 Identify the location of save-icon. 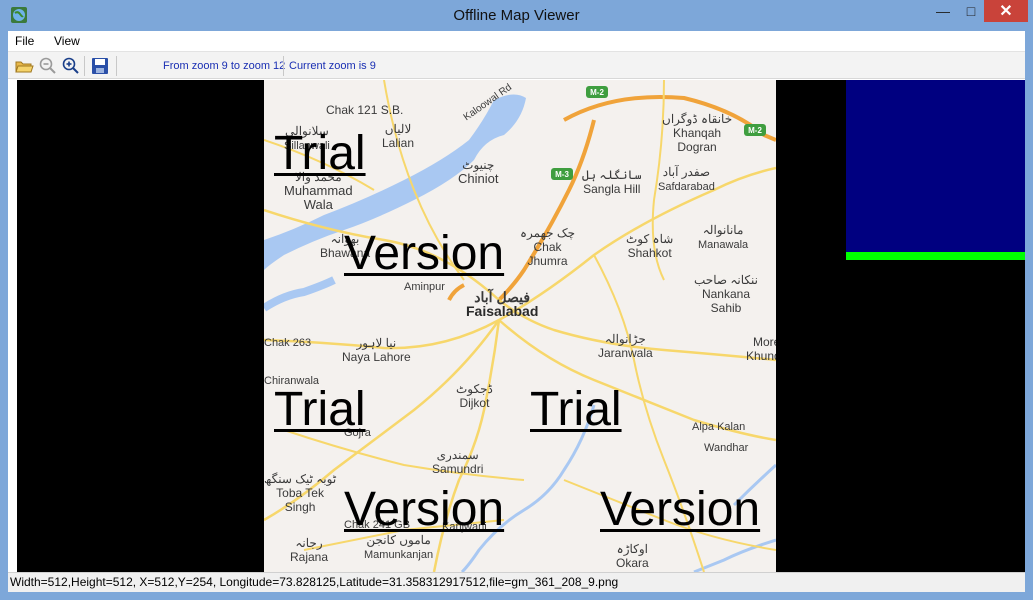
(100, 66).